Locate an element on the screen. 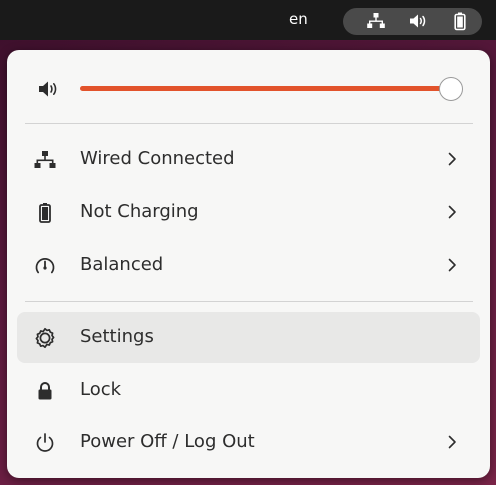 The height and width of the screenshot is (485, 496). menu-item-network: Wired Connected is located at coordinates (248, 159).